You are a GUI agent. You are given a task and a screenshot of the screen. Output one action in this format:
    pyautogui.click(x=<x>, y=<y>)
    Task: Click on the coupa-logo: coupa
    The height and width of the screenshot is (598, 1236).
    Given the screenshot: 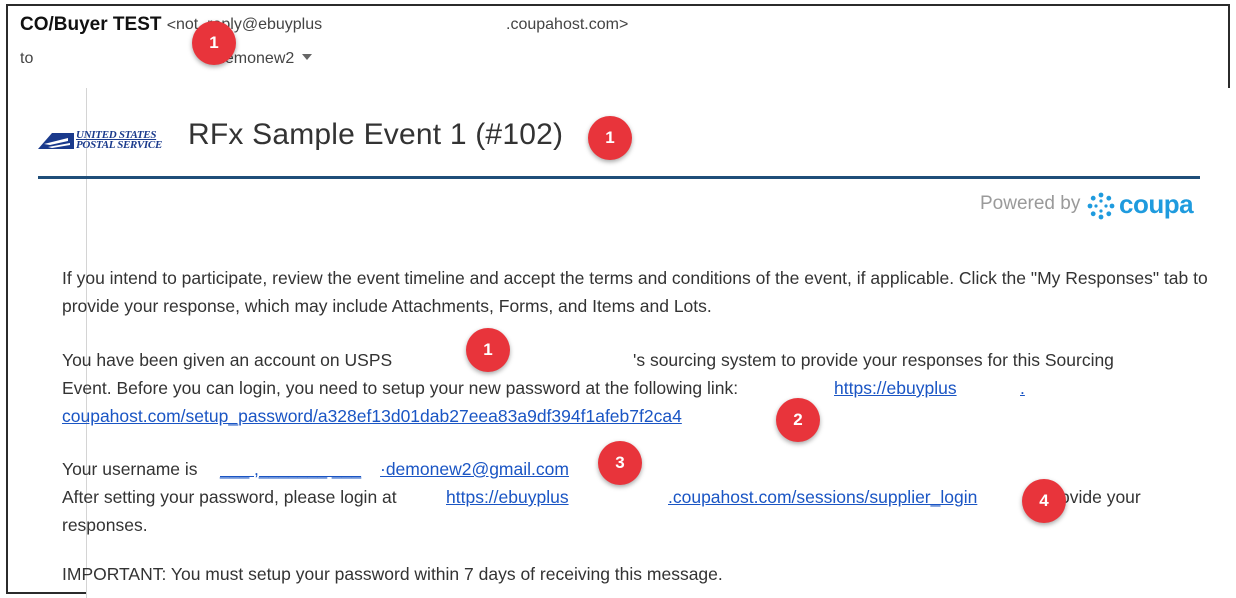 What is the action you would take?
    pyautogui.click(x=1151, y=205)
    